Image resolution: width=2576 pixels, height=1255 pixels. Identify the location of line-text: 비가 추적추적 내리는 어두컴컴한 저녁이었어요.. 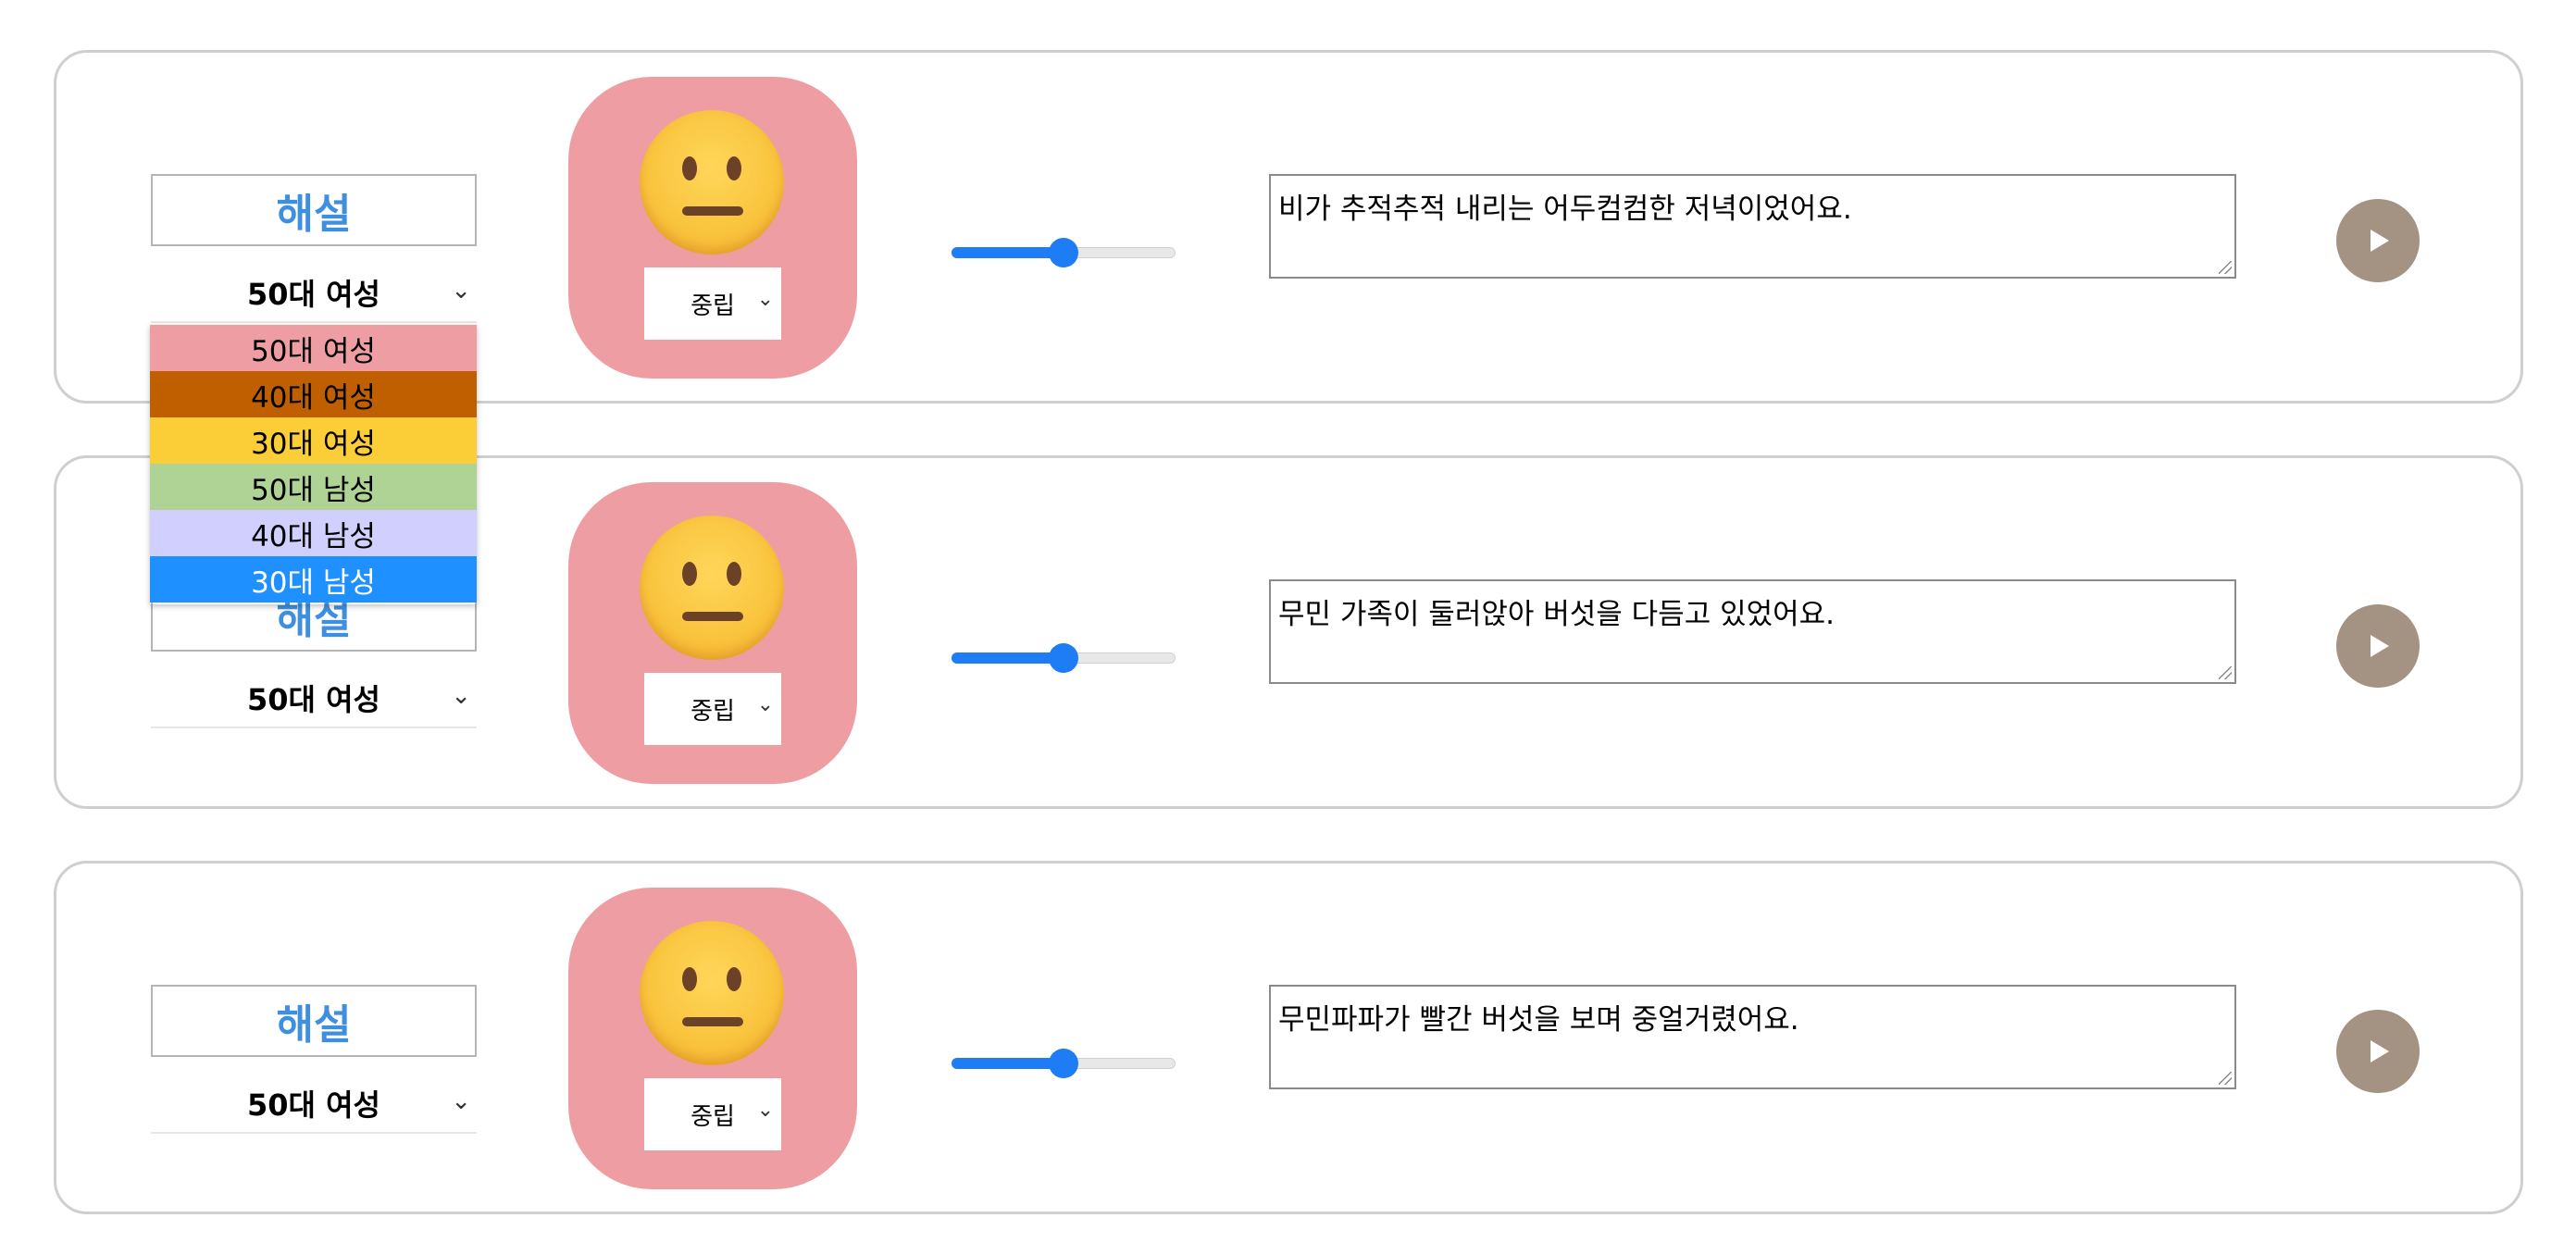
(1565, 209).